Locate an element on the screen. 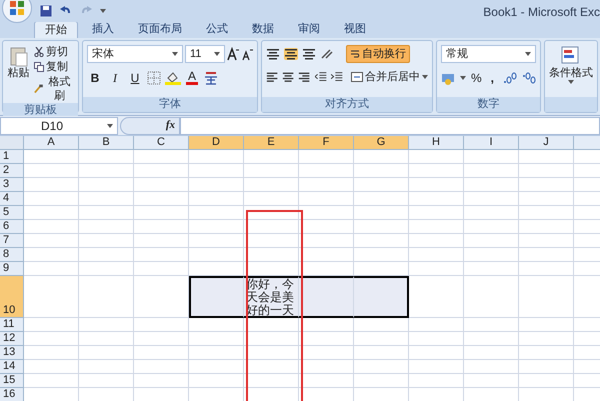  window-title: Book1 - Microsoft Exc is located at coordinates (541, 12).